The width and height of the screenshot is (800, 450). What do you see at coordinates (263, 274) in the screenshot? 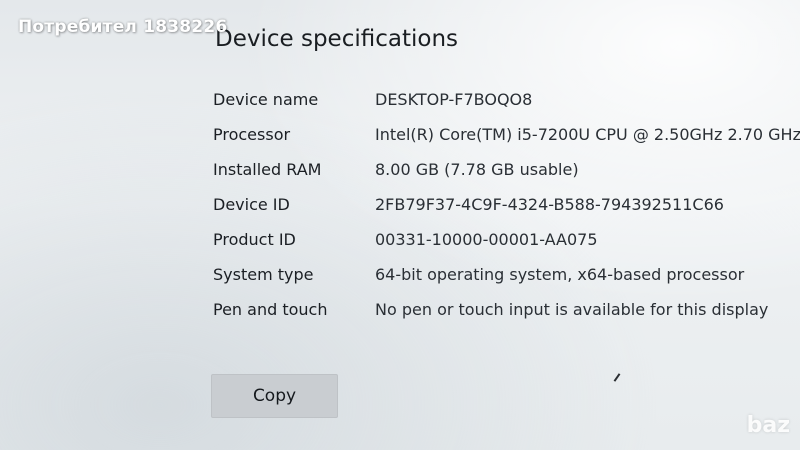
I see `spec-label: System type` at bounding box center [263, 274].